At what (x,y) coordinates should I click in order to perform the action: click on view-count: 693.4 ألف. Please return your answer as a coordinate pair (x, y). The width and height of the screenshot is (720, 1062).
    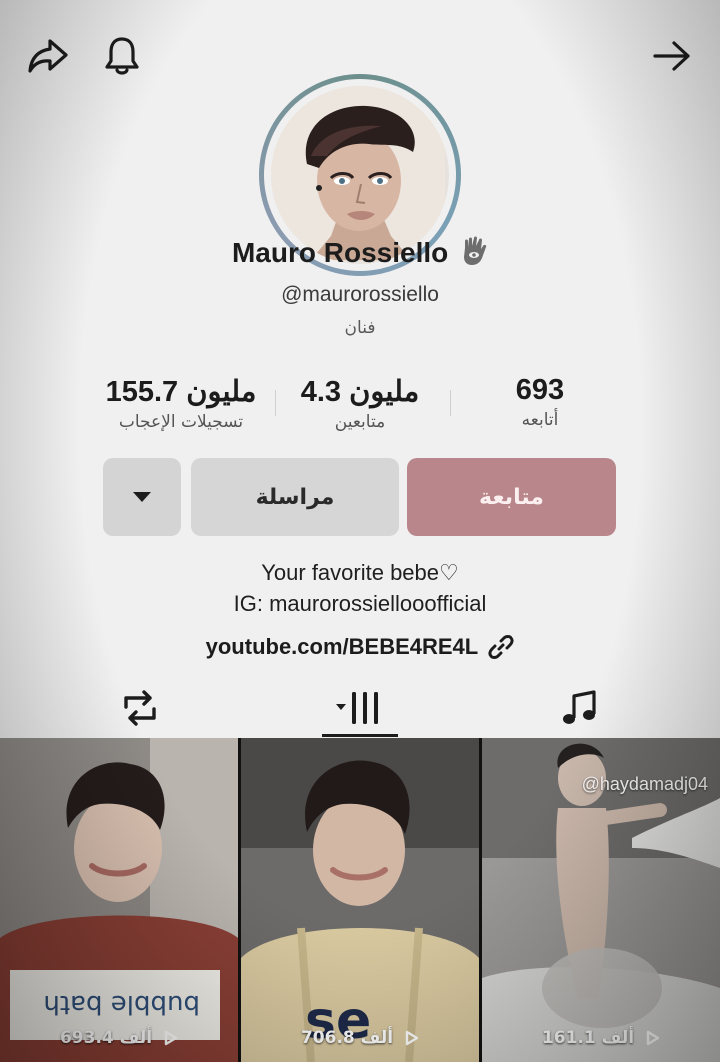
    Looking at the image, I should click on (119, 1038).